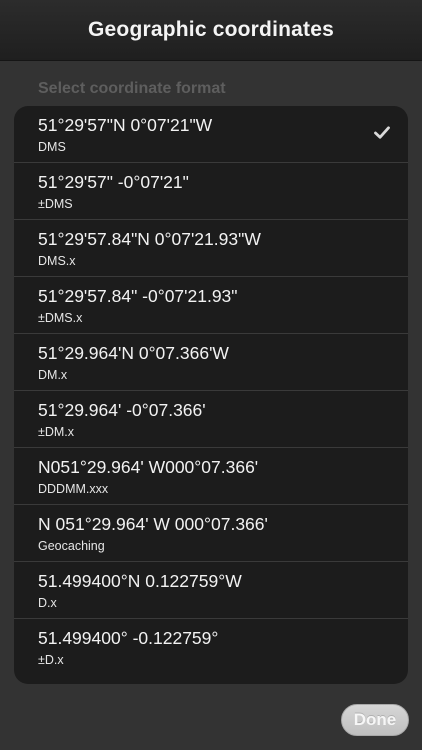 The height and width of the screenshot is (750, 422). Describe the element at coordinates (53, 375) in the screenshot. I see `format-name: DM.x` at that location.